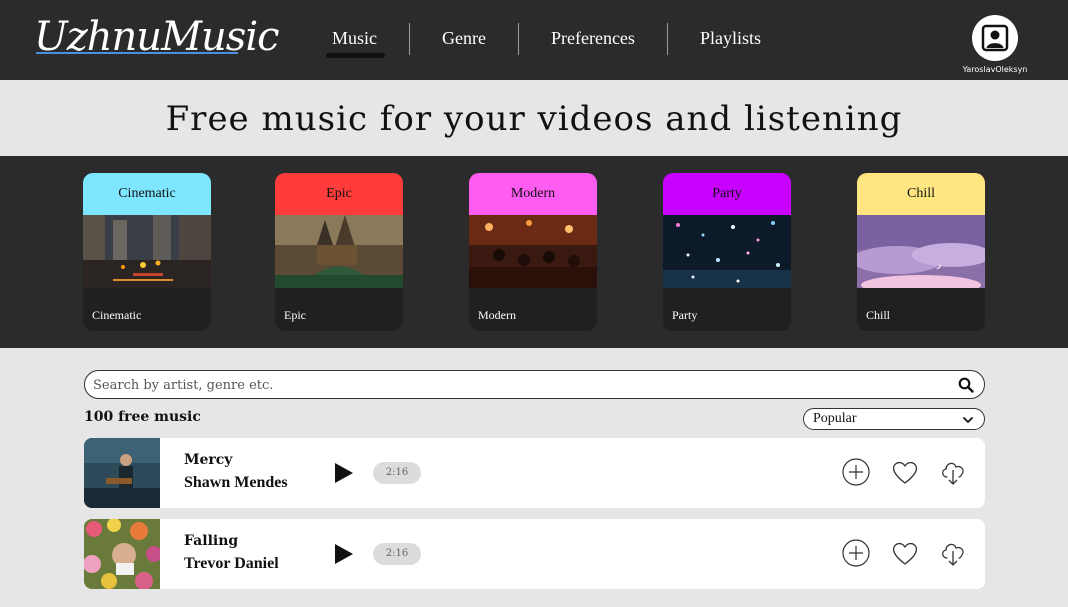  I want to click on genre-card-label: Cinematic, so click(117, 315).